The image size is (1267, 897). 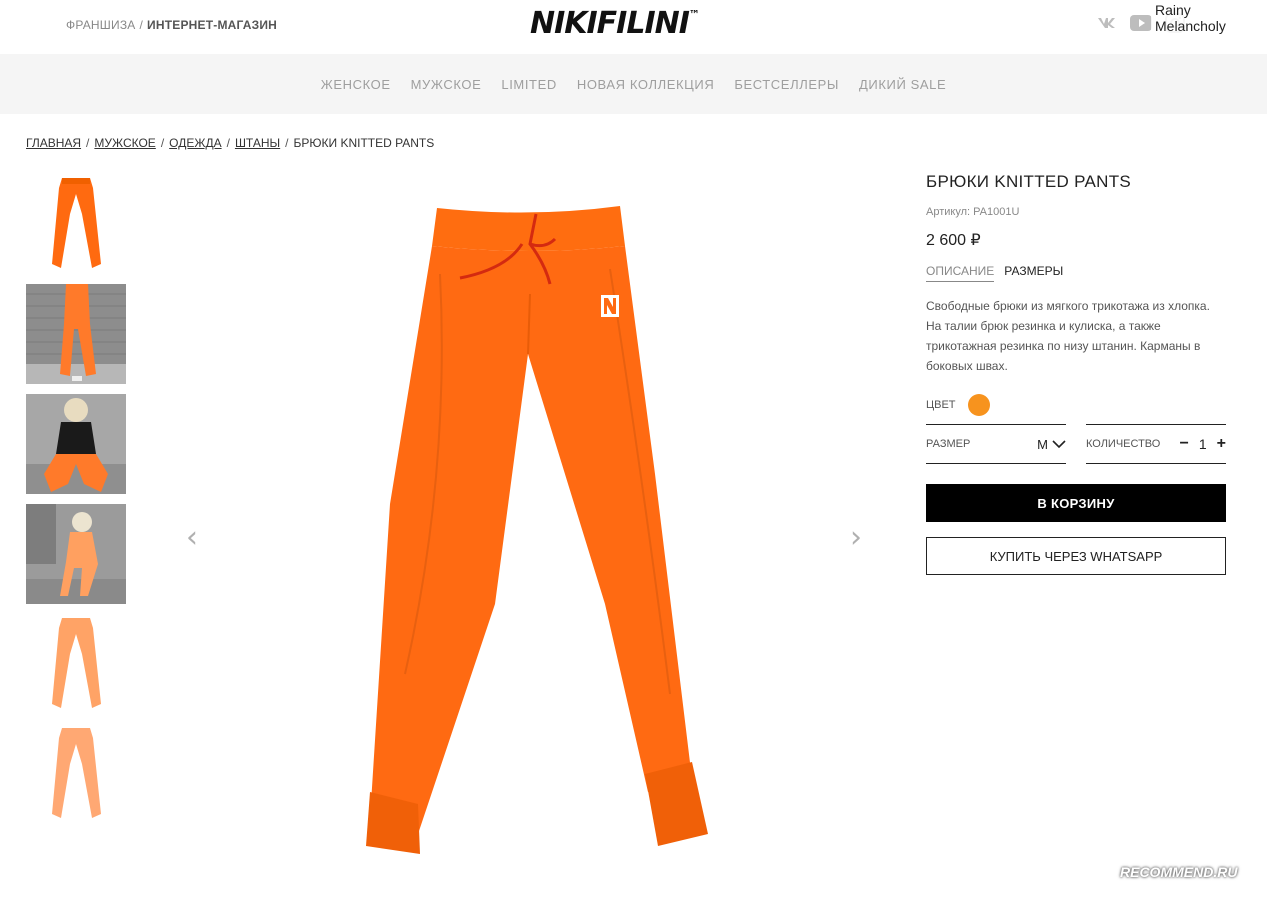 What do you see at coordinates (1123, 444) in the screenshot?
I see `quantity-label: КОЛИЧЕСТВО` at bounding box center [1123, 444].